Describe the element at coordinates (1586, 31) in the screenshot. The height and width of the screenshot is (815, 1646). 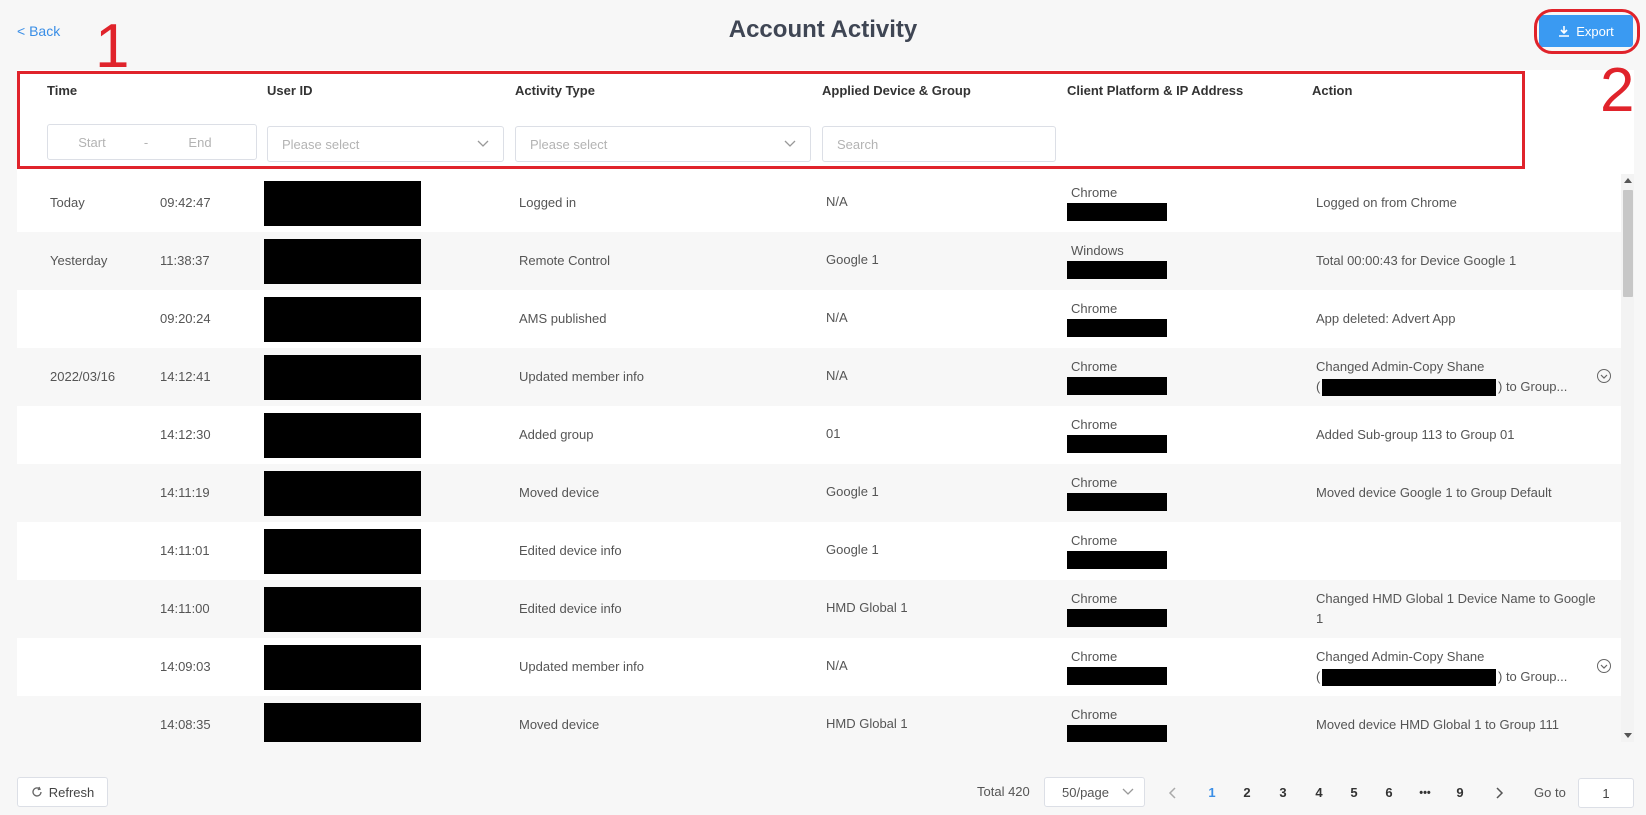
I see `export-button: Export` at that location.